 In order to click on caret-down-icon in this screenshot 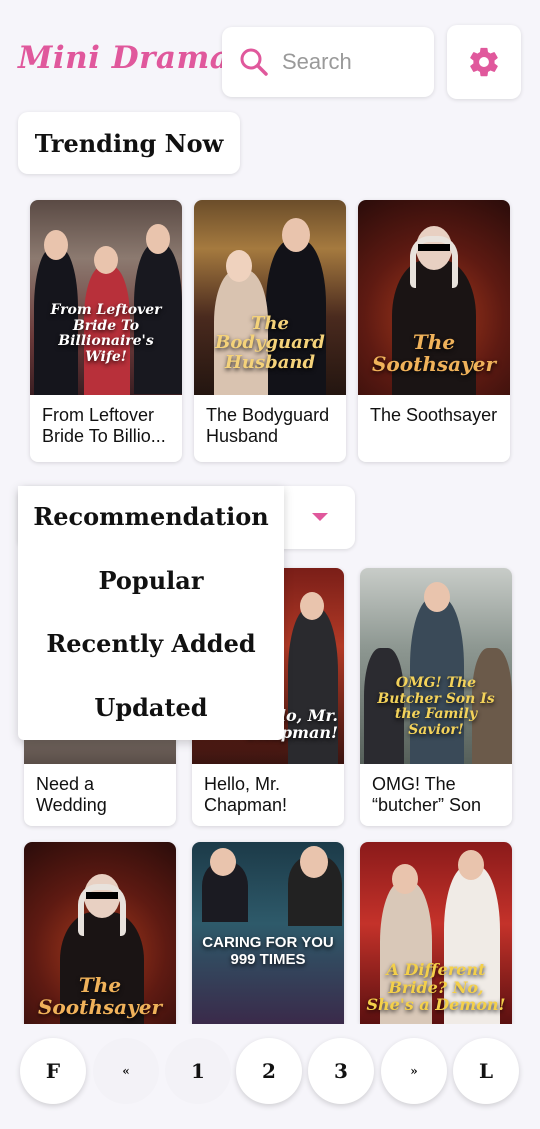, I will do `click(320, 517)`.